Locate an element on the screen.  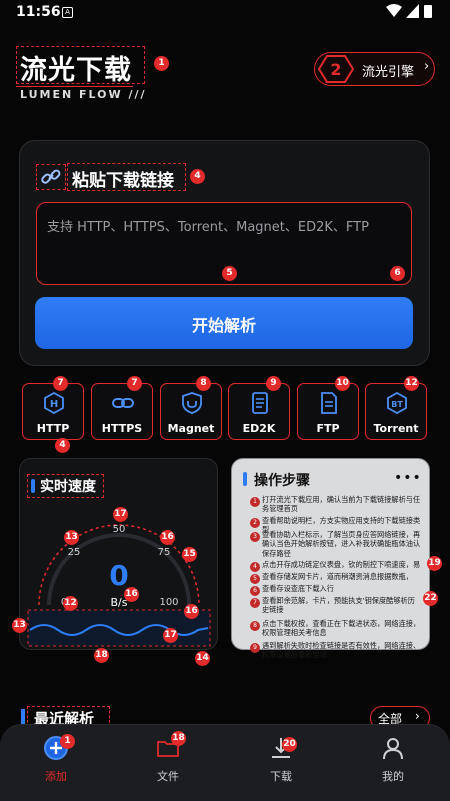
annotation-marker: 10 is located at coordinates (342, 383).